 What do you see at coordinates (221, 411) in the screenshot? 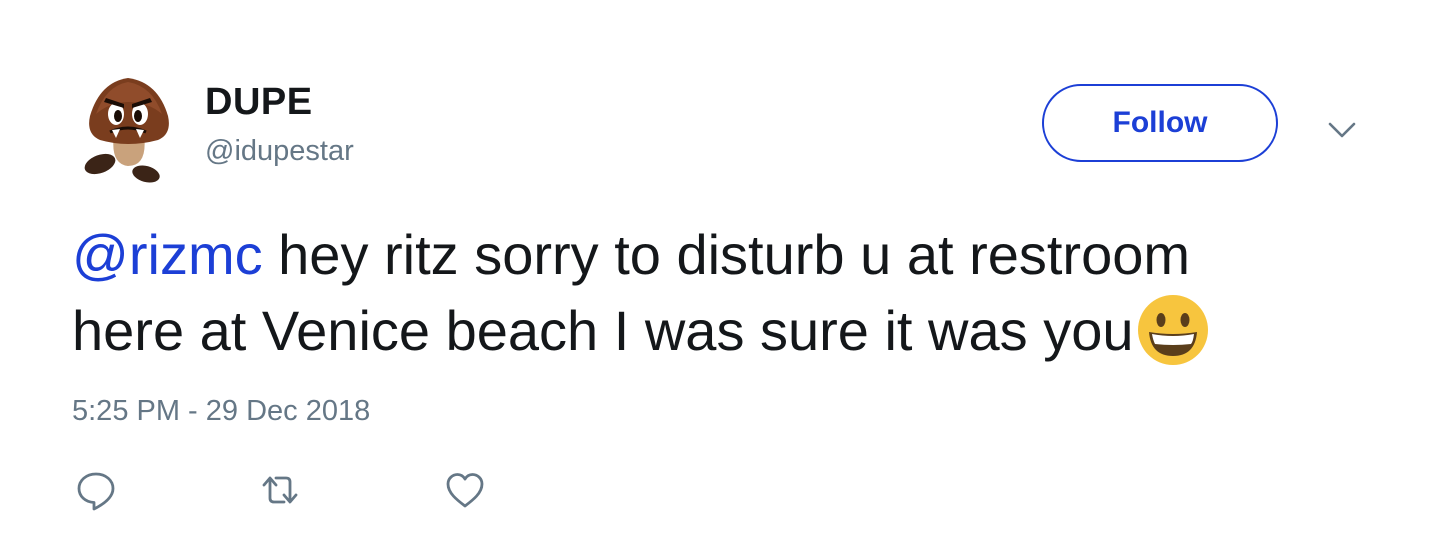
I see `tweet-timestamp: 5:25 PM - 29 Dec 2018` at bounding box center [221, 411].